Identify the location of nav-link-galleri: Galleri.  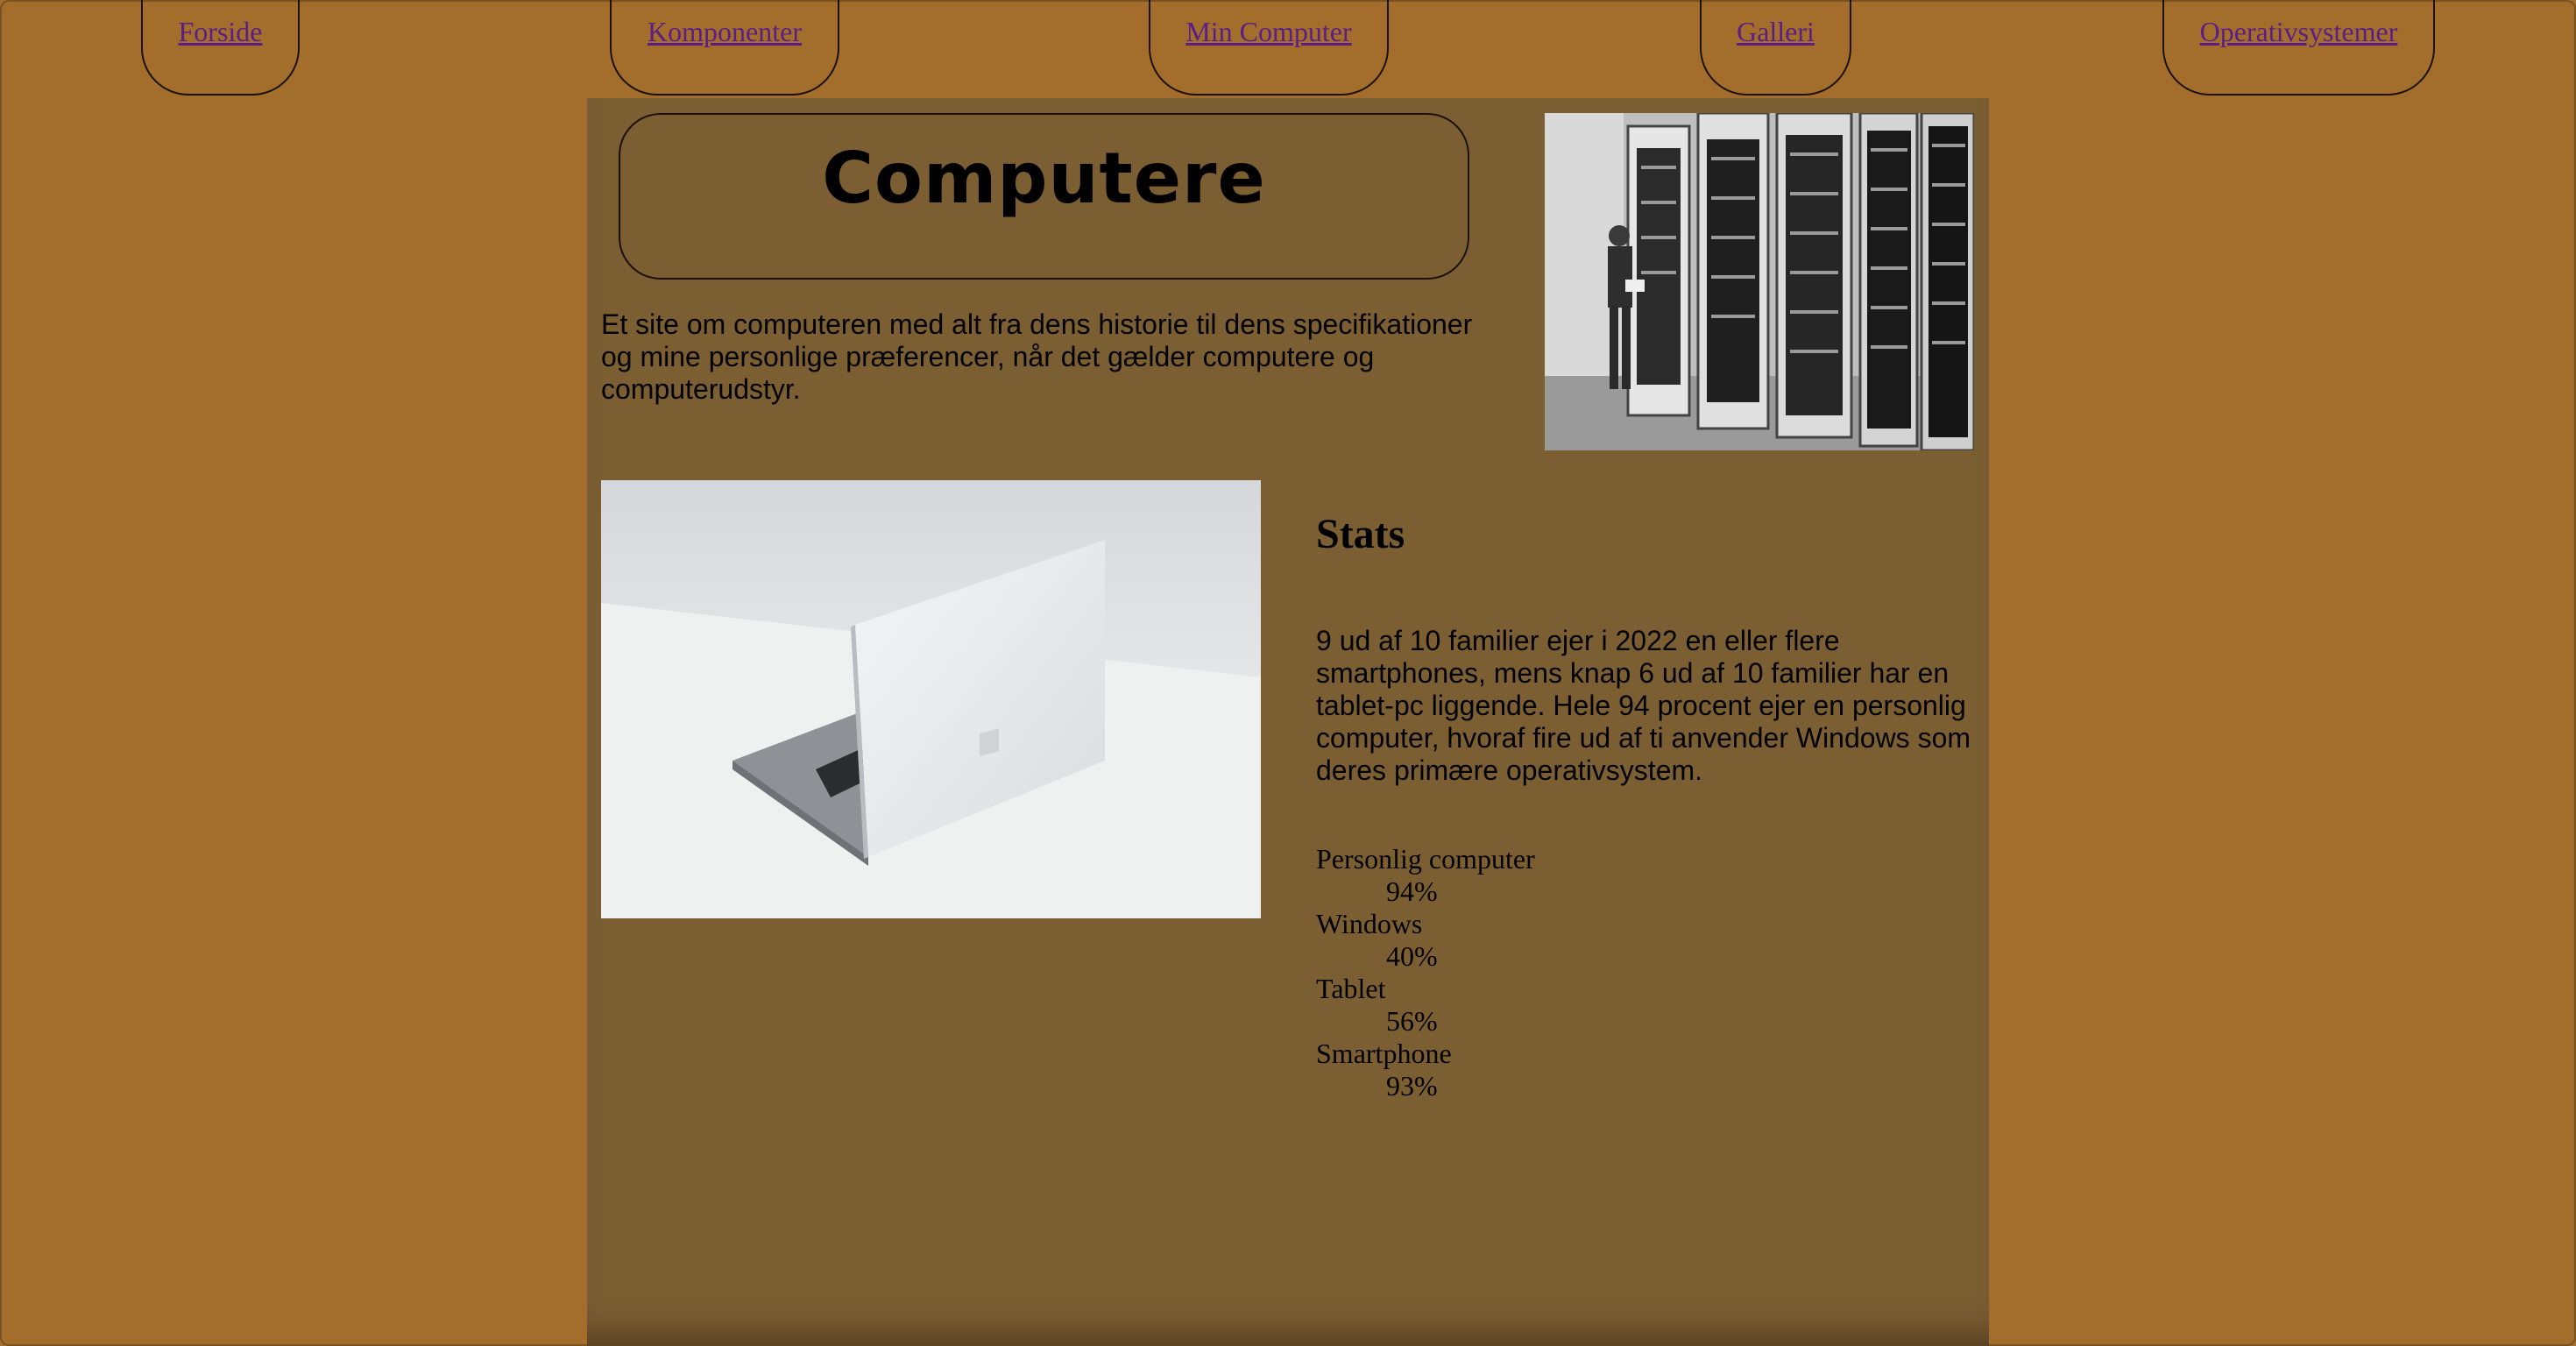
(1776, 31).